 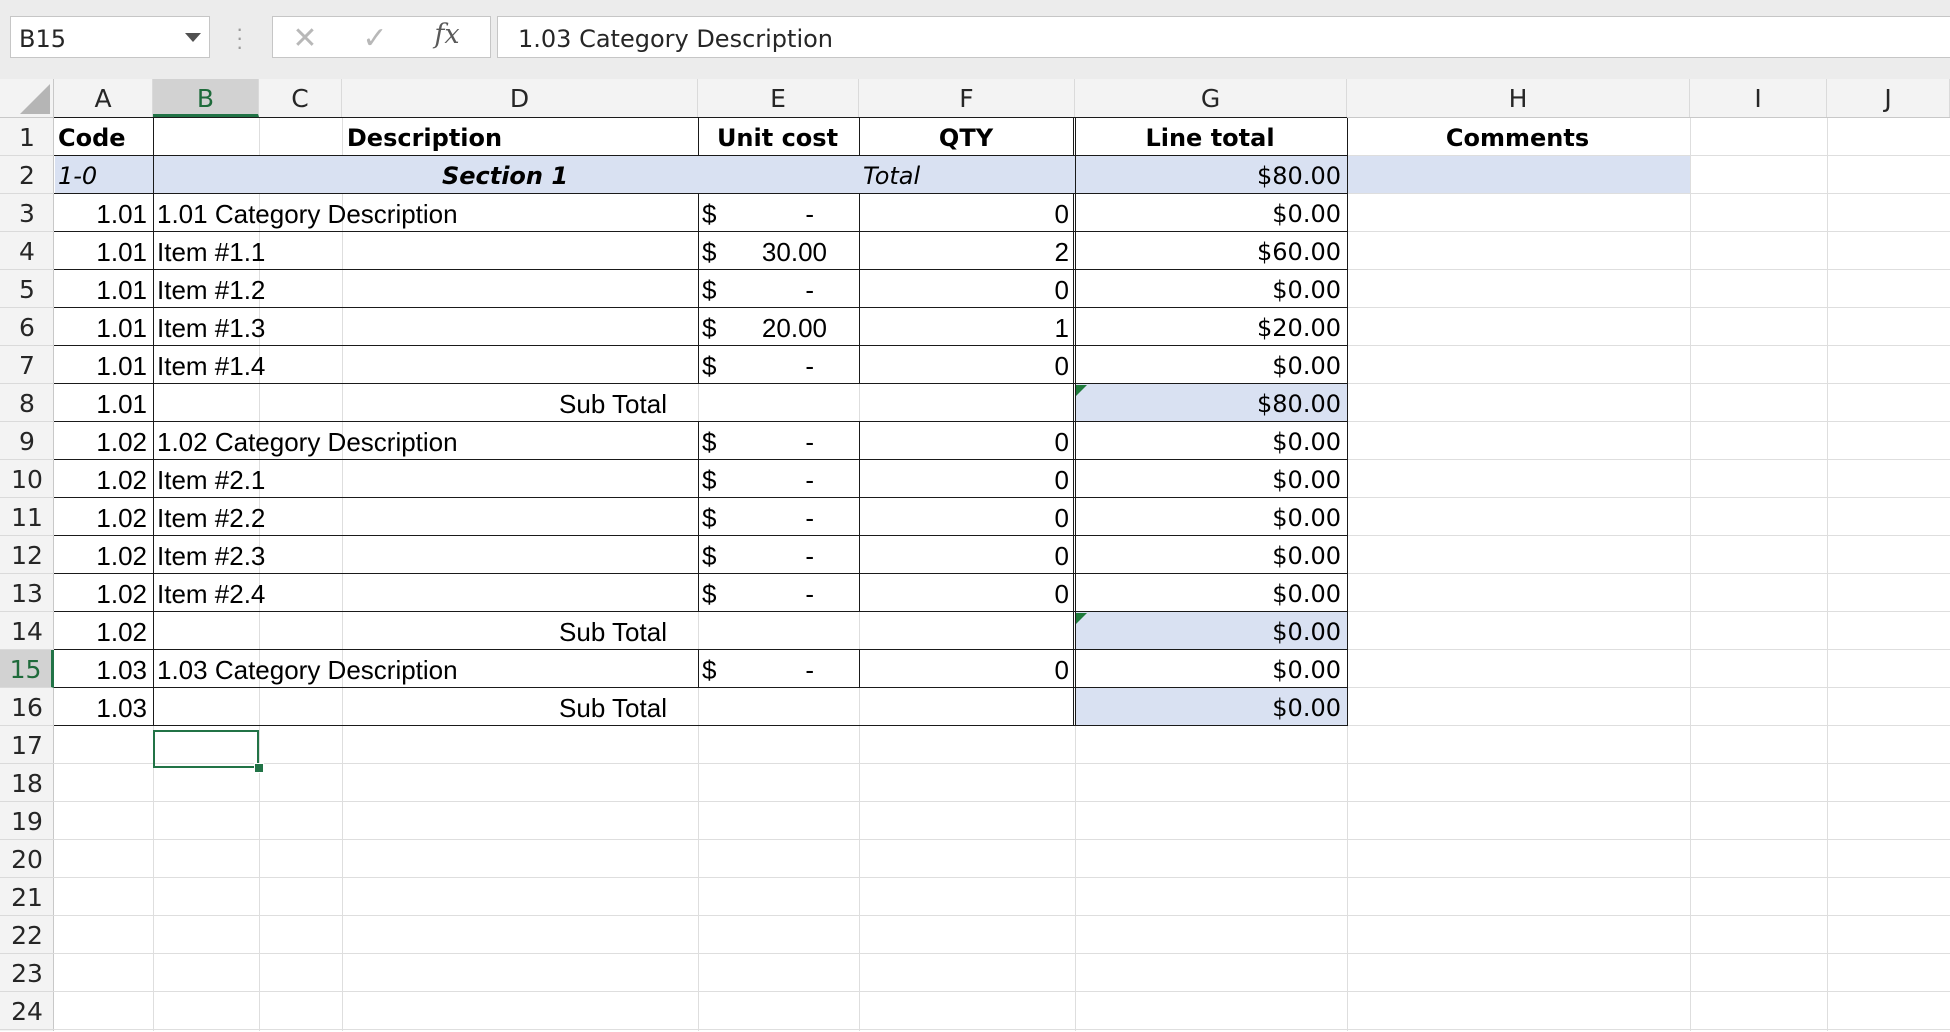 I want to click on section-total-label: Total, so click(x=966, y=175).